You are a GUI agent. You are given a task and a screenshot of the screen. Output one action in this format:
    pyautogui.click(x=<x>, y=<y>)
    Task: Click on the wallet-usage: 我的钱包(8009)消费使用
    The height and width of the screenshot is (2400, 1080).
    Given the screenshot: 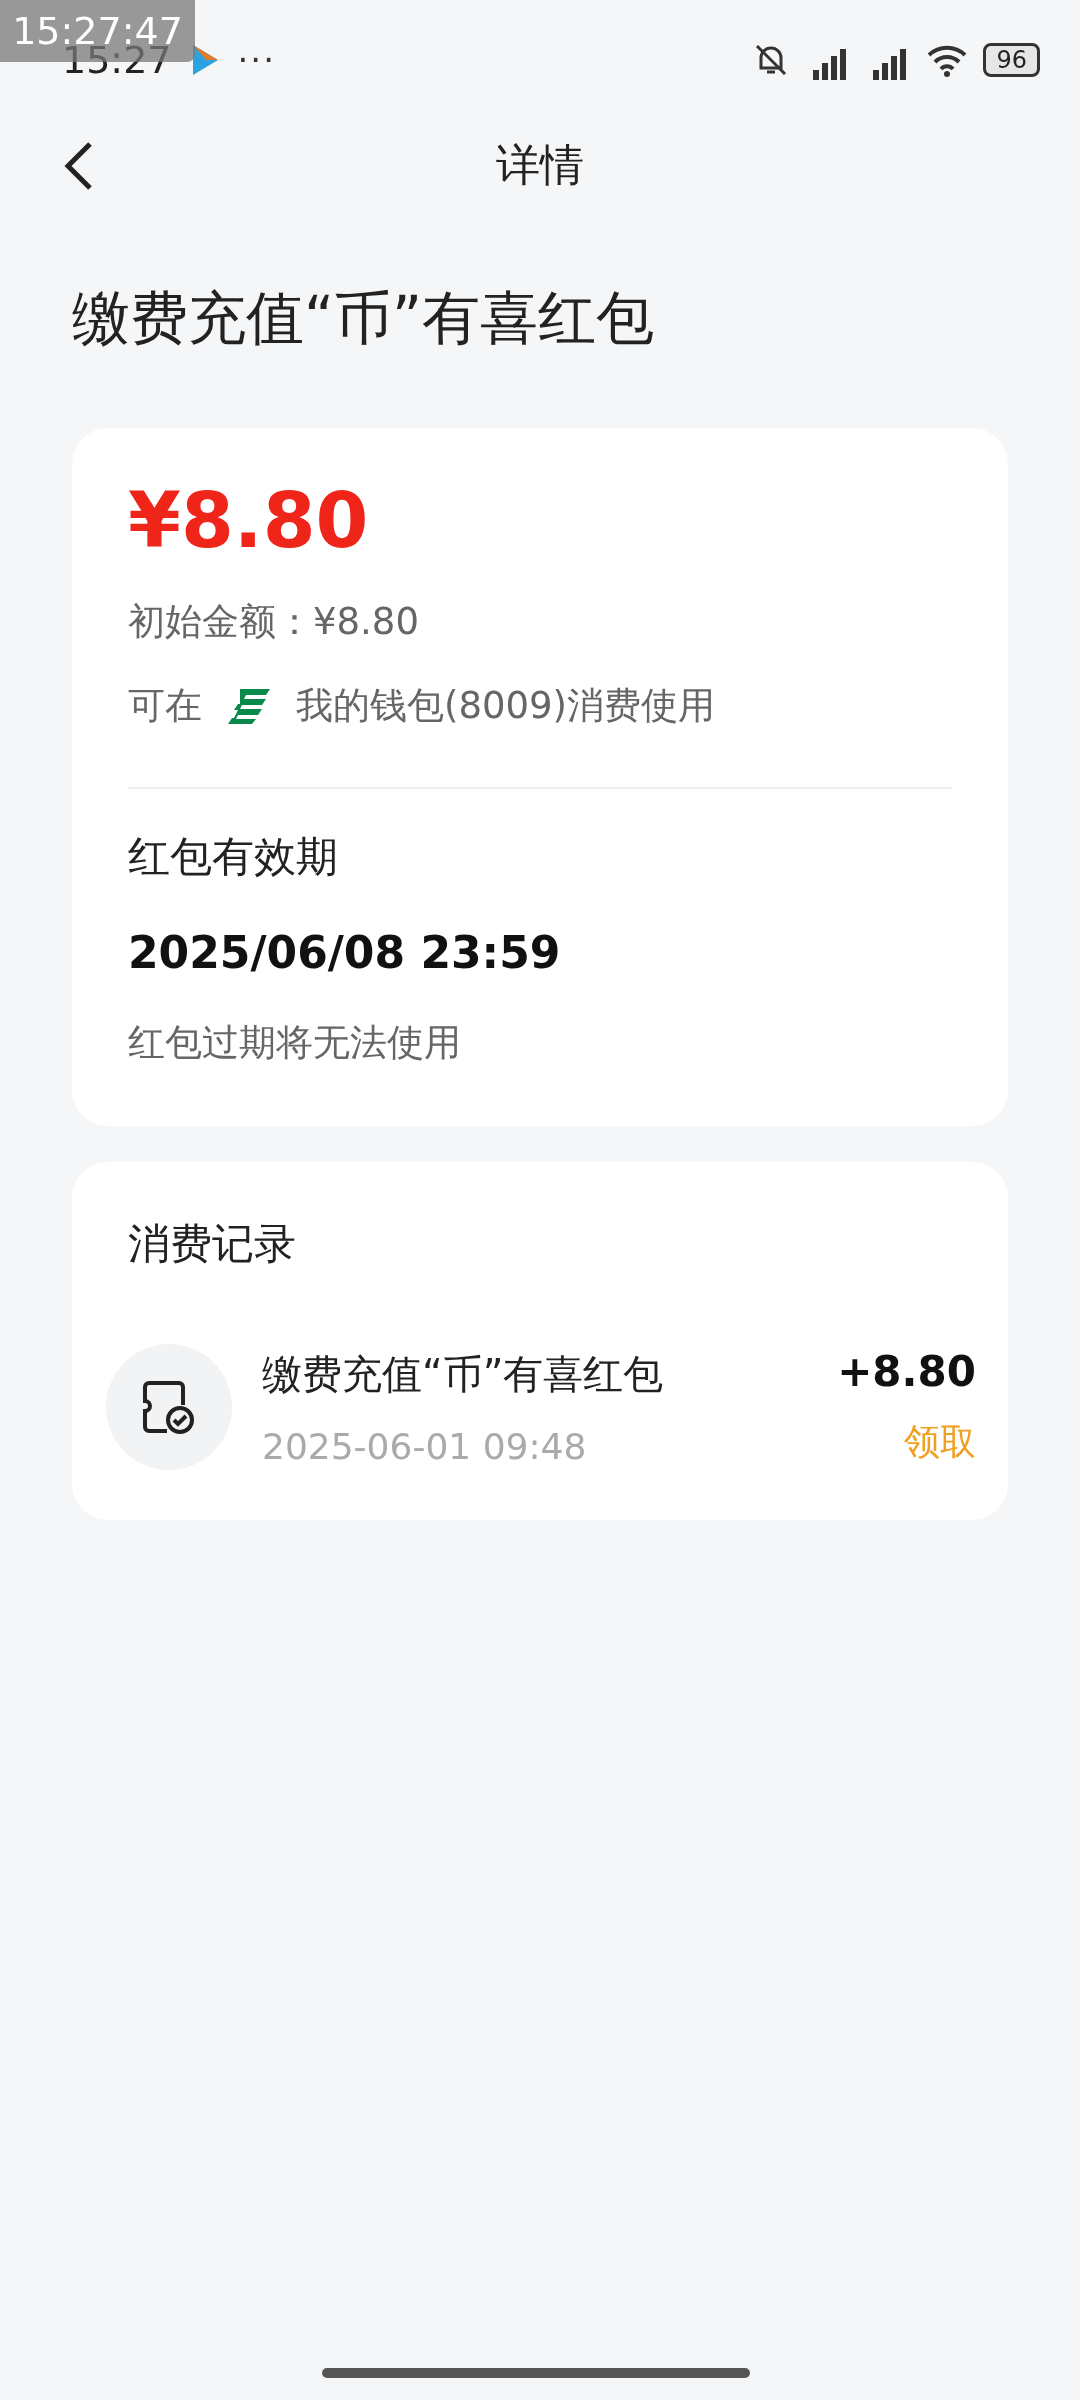 What is the action you would take?
    pyautogui.click(x=506, y=706)
    